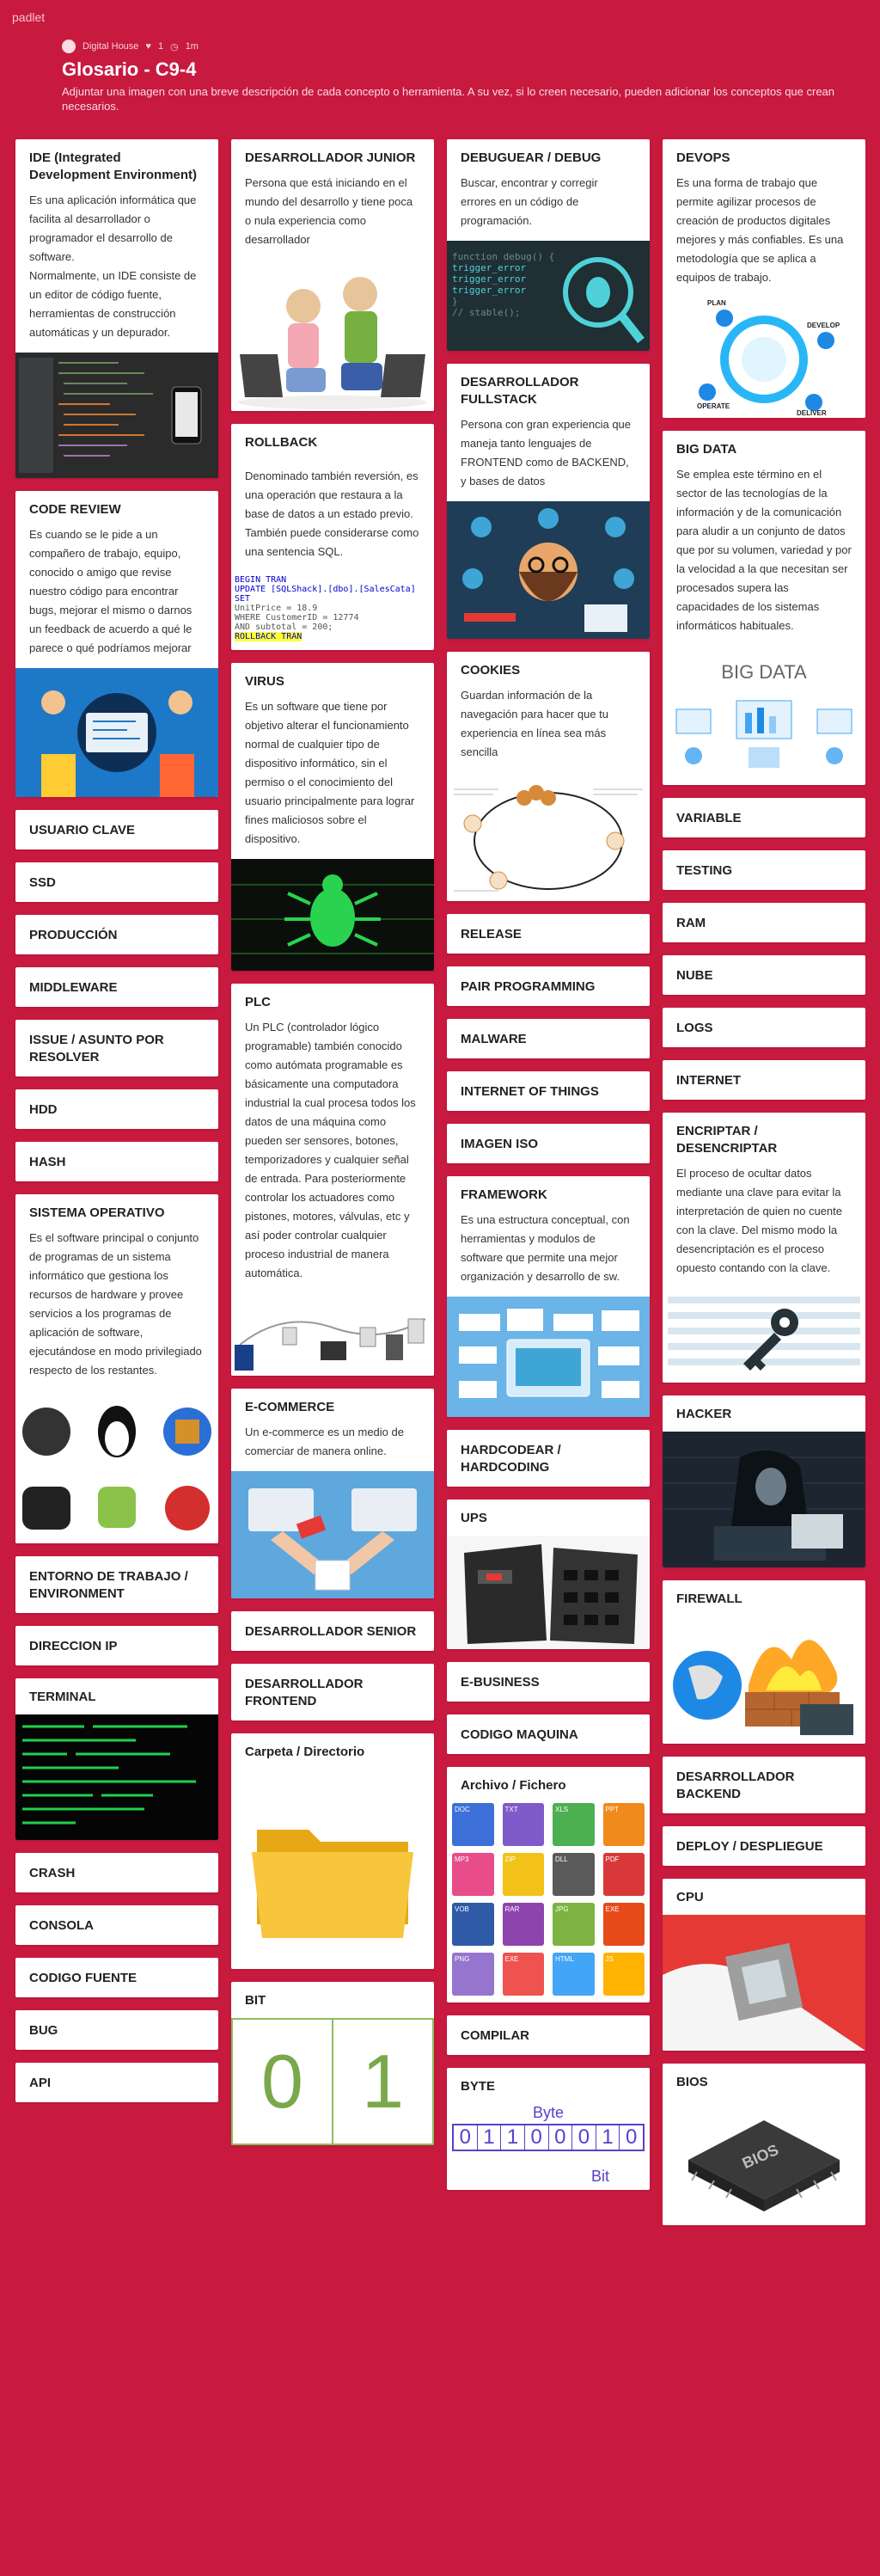  Describe the element at coordinates (116, 1777) in the screenshot. I see `terminal-image` at that location.